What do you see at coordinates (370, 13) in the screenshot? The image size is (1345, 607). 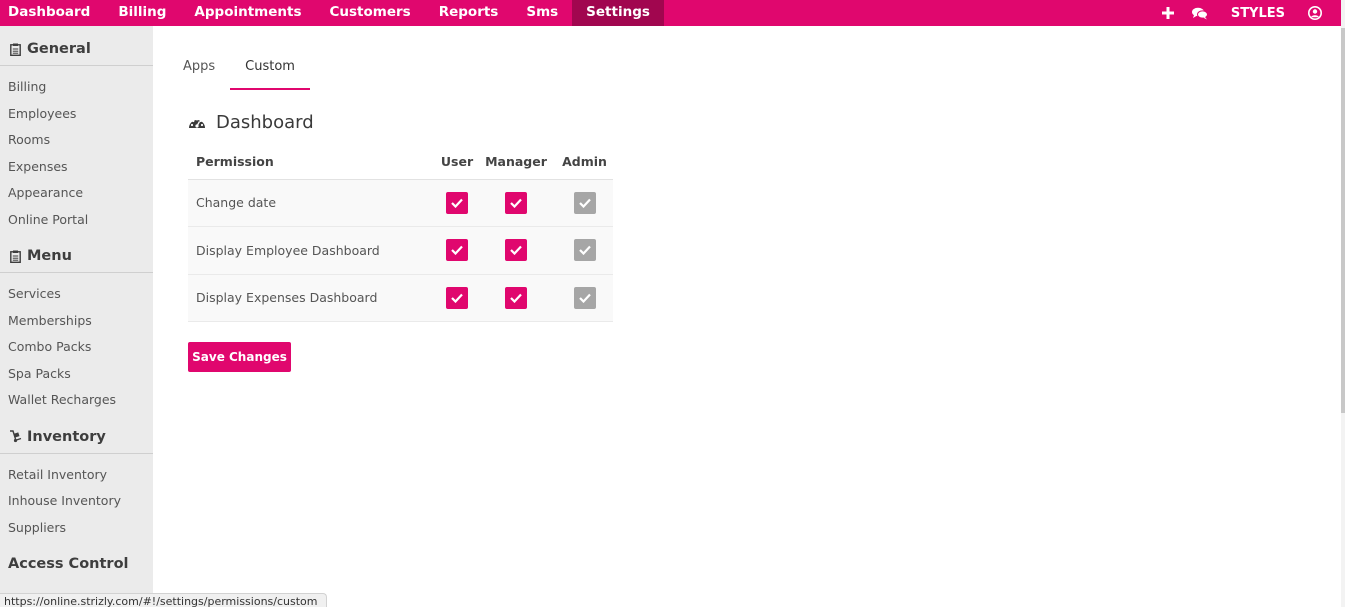 I see `nav-customers: Customers` at bounding box center [370, 13].